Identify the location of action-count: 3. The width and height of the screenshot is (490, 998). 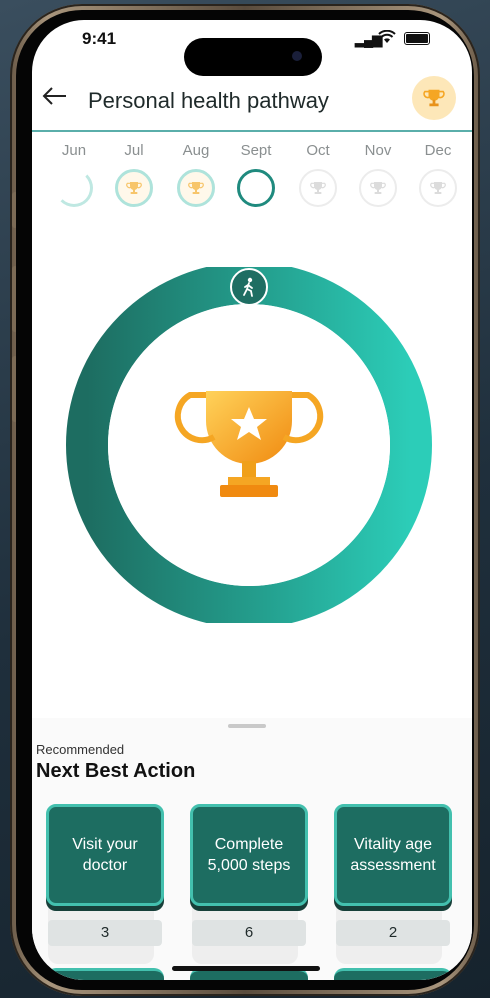
(105, 933).